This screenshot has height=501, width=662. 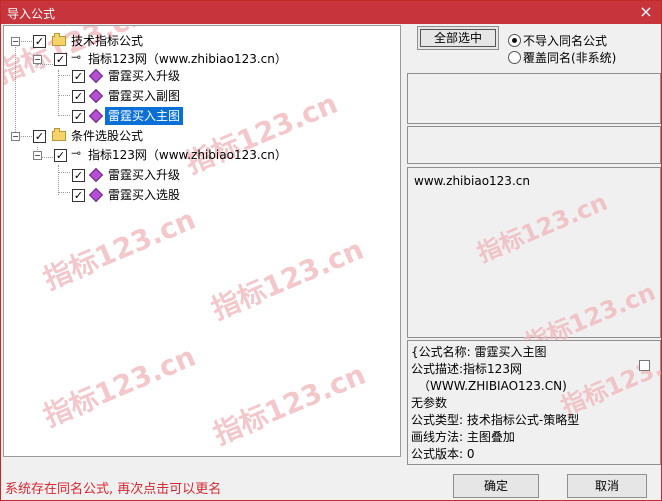 I want to click on url-text: www.zhibiao123.cn, so click(x=472, y=181).